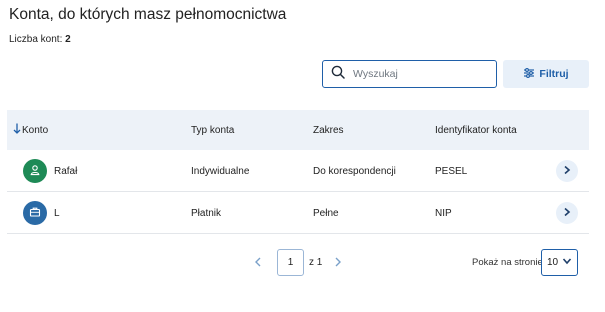 Image resolution: width=605 pixels, height=312 pixels. I want to click on account-identifier: NIP, so click(443, 213).